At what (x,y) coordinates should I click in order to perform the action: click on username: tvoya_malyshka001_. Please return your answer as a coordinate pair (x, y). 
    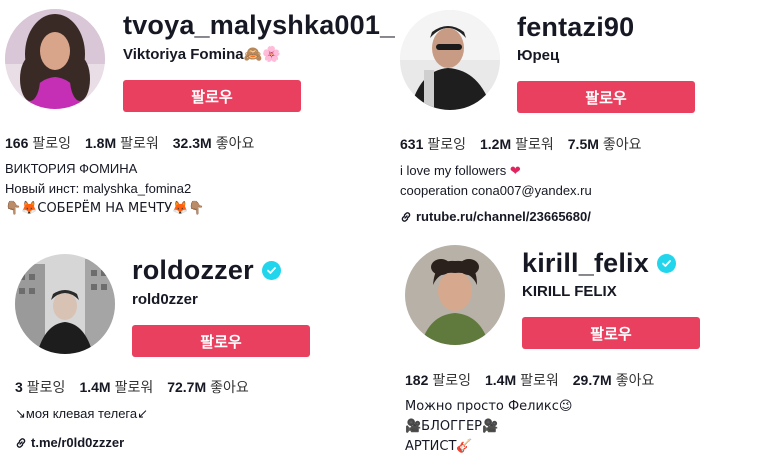
    Looking at the image, I should click on (259, 25).